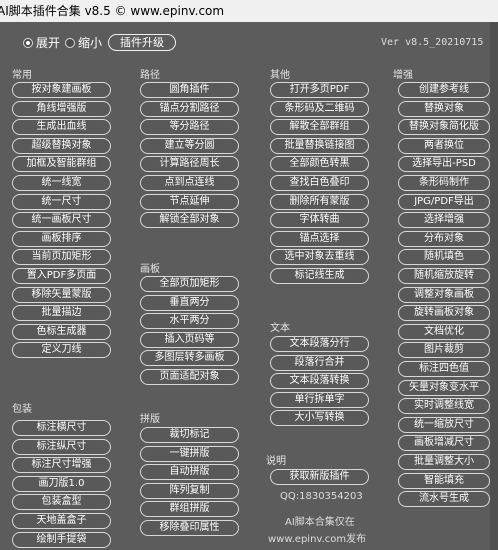 Image resolution: width=498 pixels, height=550 pixels. What do you see at coordinates (319, 220) in the screenshot?
I see `other-button-8: 字体转曲` at bounding box center [319, 220].